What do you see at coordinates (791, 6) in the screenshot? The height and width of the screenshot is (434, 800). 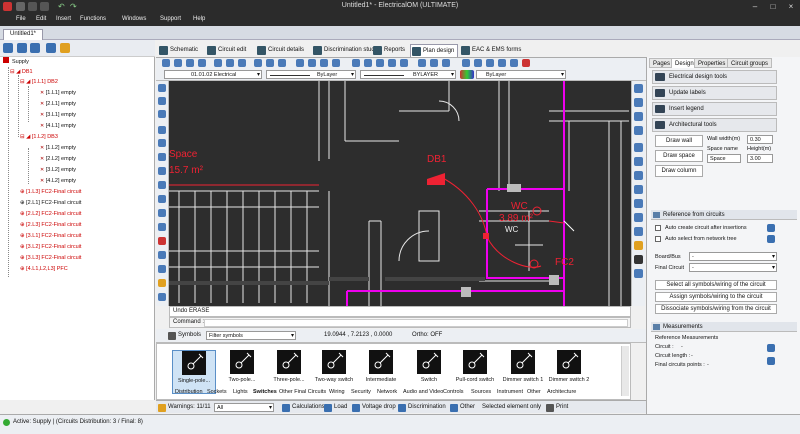 I see `close-button: ×` at bounding box center [791, 6].